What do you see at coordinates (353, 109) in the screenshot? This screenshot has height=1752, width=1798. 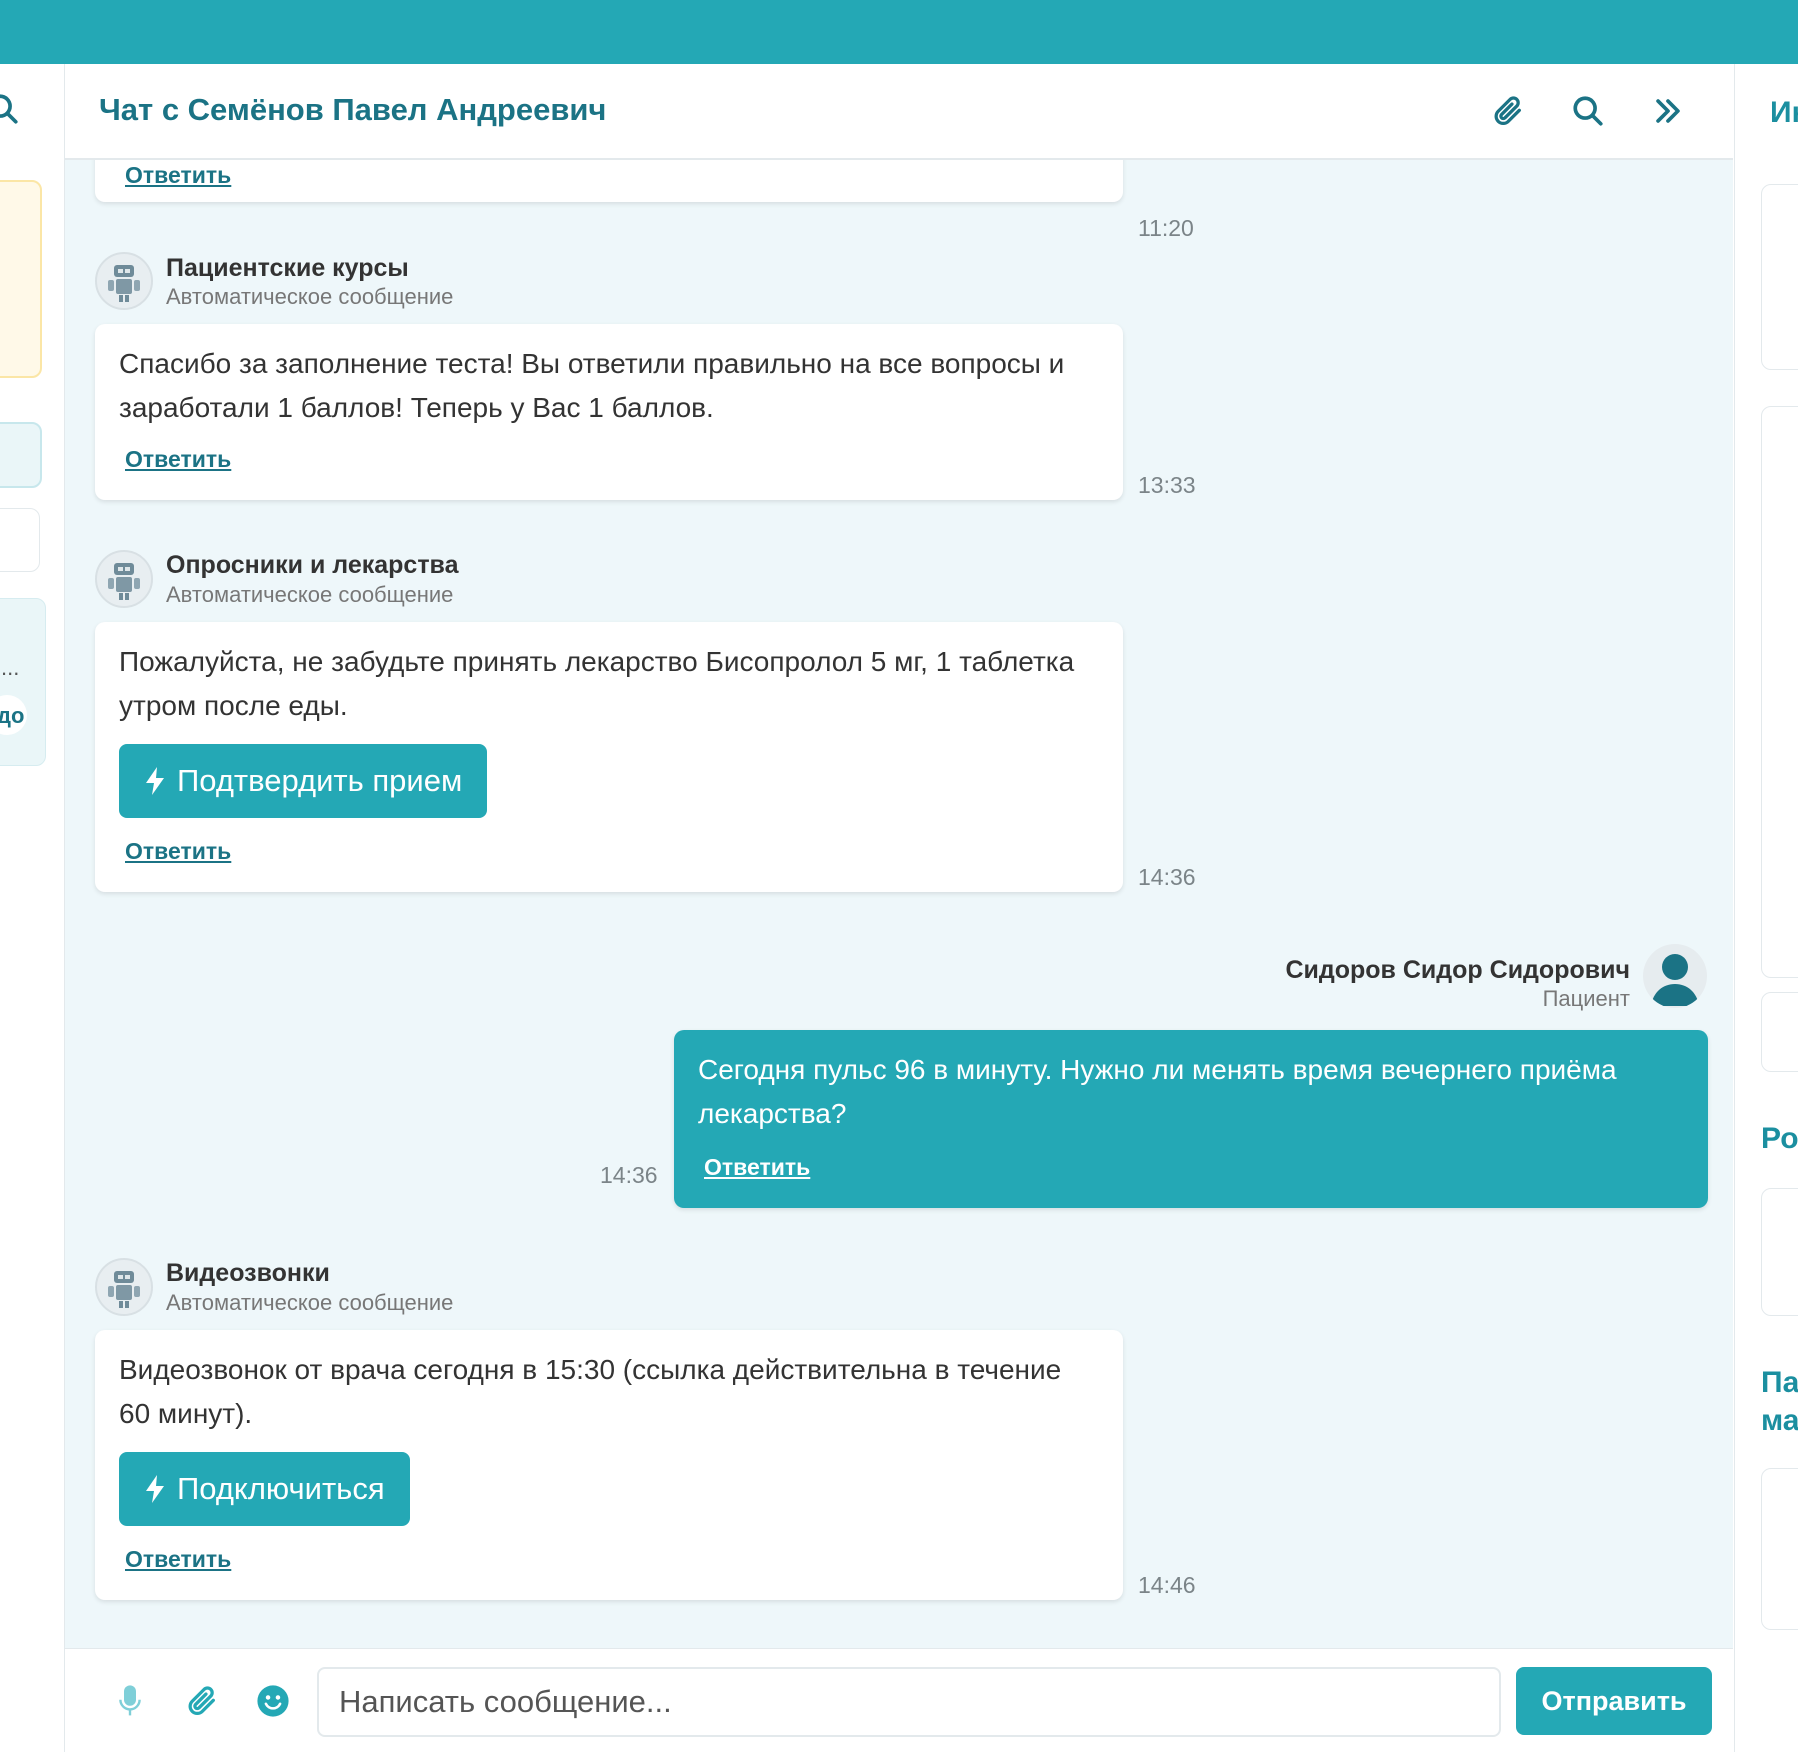 I see `chat-title: Чат с Семёнов Павел Андреевич` at bounding box center [353, 109].